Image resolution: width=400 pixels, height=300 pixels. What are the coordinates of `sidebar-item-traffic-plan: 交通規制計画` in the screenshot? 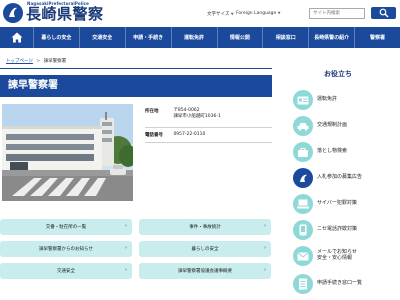 It's located at (343, 126).